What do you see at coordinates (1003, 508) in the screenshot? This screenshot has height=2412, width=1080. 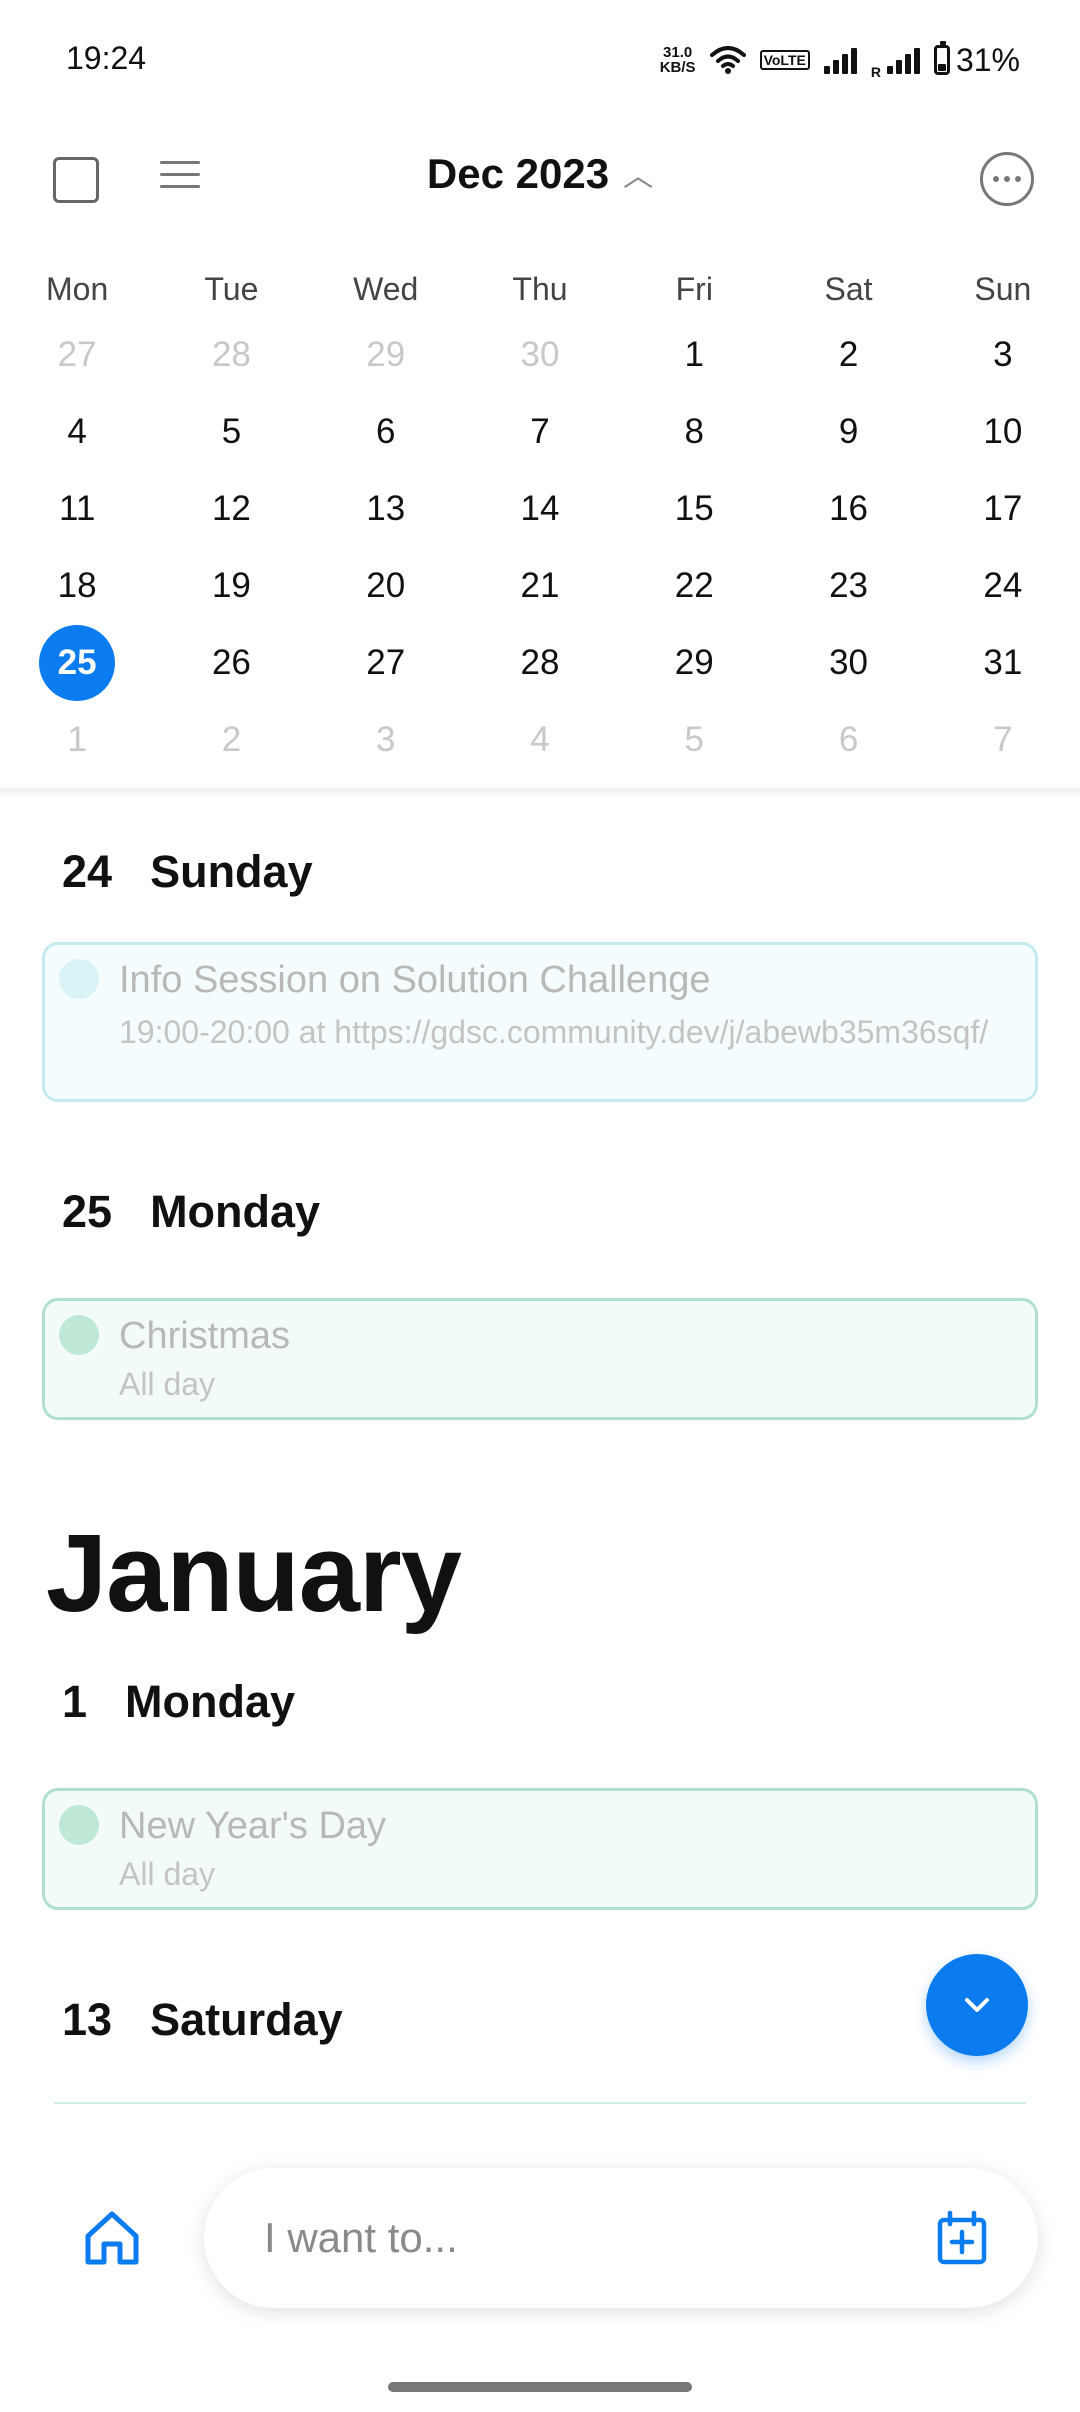 I see `calendar-day: 17` at bounding box center [1003, 508].